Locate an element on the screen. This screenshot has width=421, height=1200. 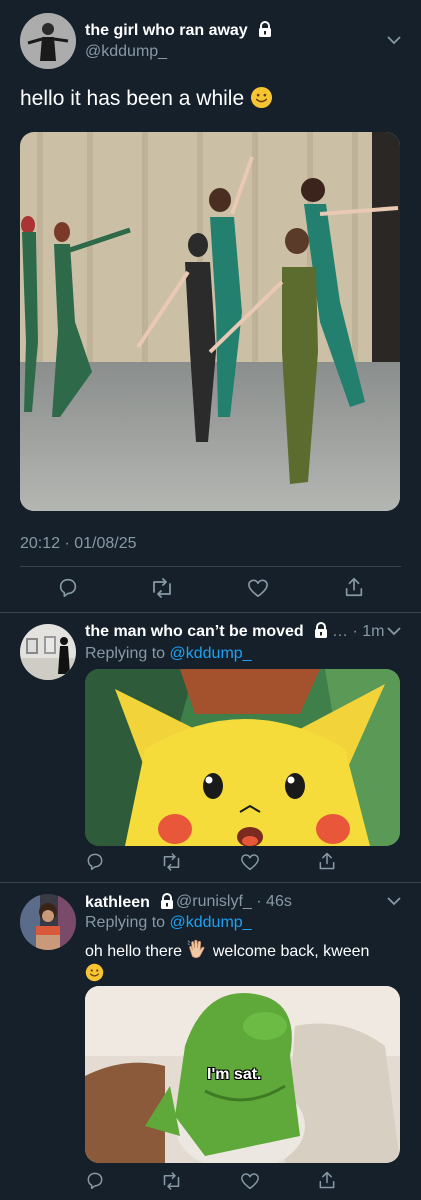
main-tweet-text: hello it has been a while is located at coordinates (146, 98).